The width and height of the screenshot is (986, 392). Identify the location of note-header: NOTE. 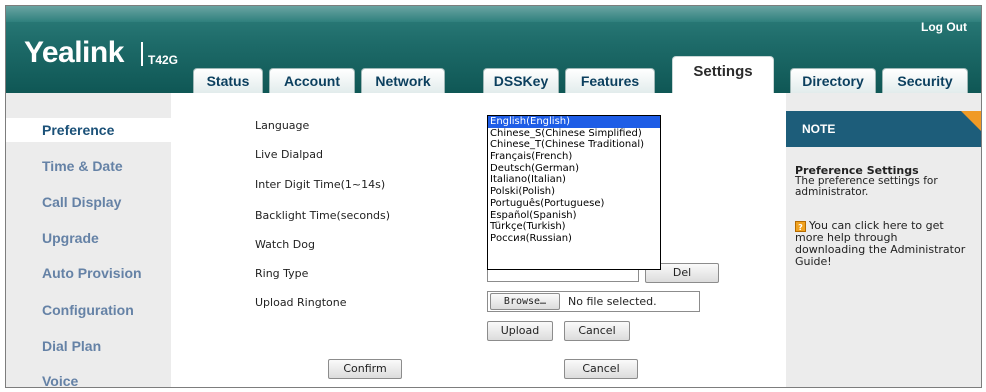
(883, 129).